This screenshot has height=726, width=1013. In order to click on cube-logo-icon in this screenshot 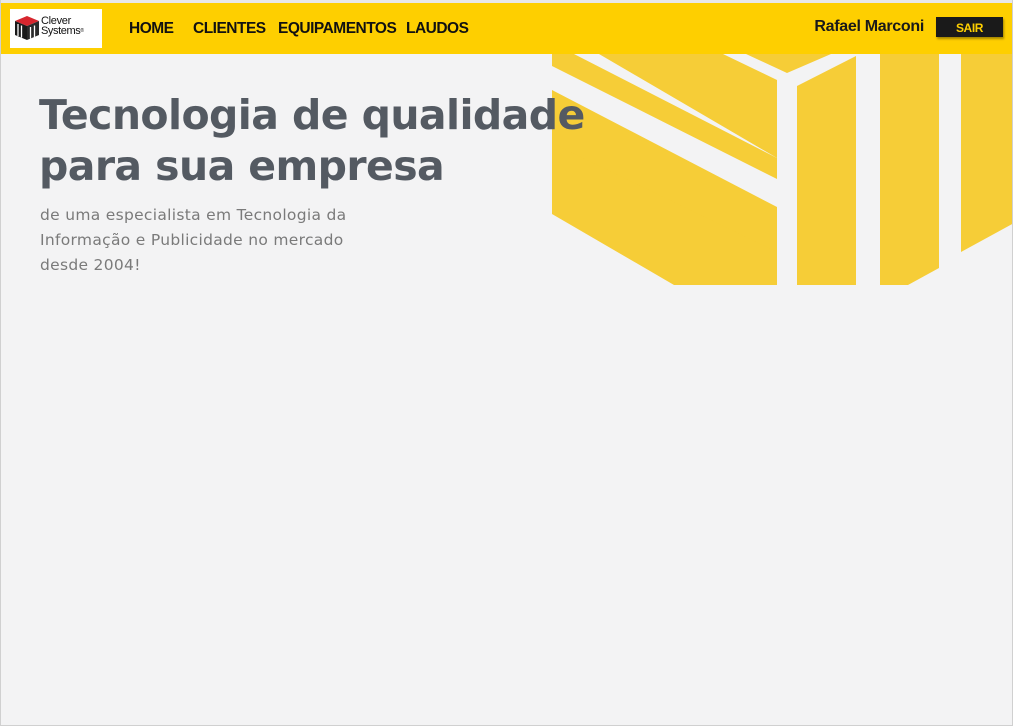, I will do `click(27, 28)`.